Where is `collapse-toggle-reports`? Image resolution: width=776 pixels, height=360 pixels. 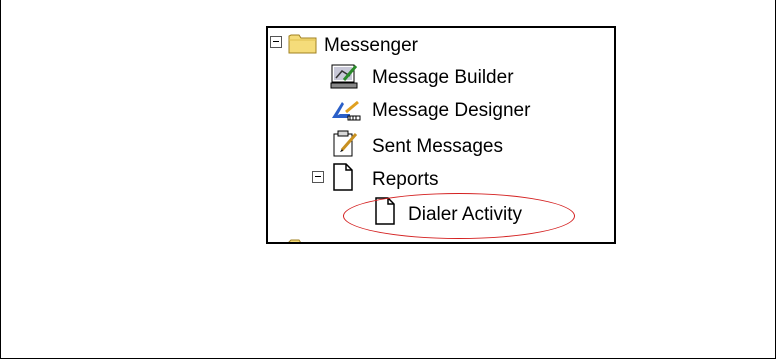
collapse-toggle-reports is located at coordinates (318, 177).